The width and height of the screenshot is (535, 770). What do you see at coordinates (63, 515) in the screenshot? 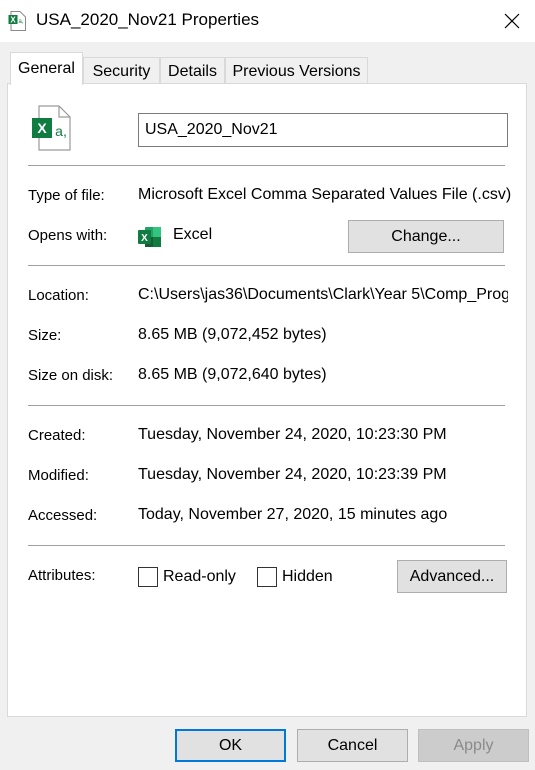
I see `accessed-label: Accessed:` at bounding box center [63, 515].